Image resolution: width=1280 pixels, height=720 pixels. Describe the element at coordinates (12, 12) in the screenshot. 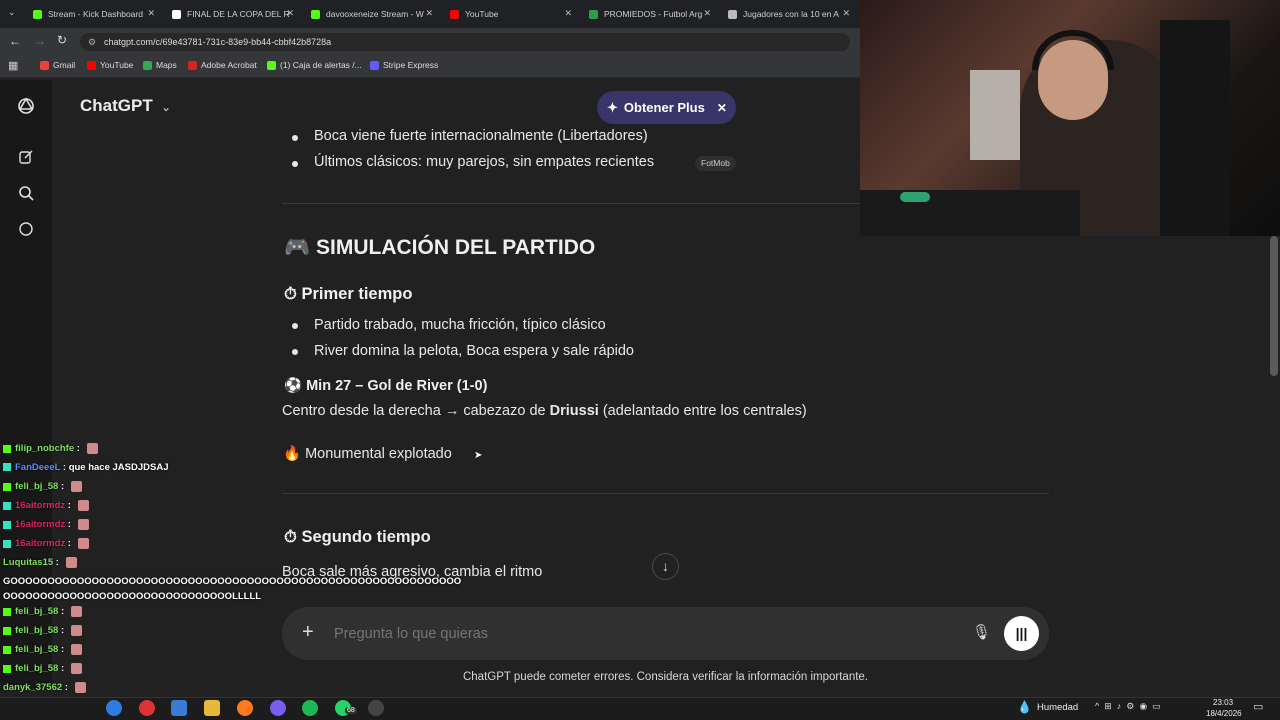

I see `tab-search-icon: ⌄` at that location.